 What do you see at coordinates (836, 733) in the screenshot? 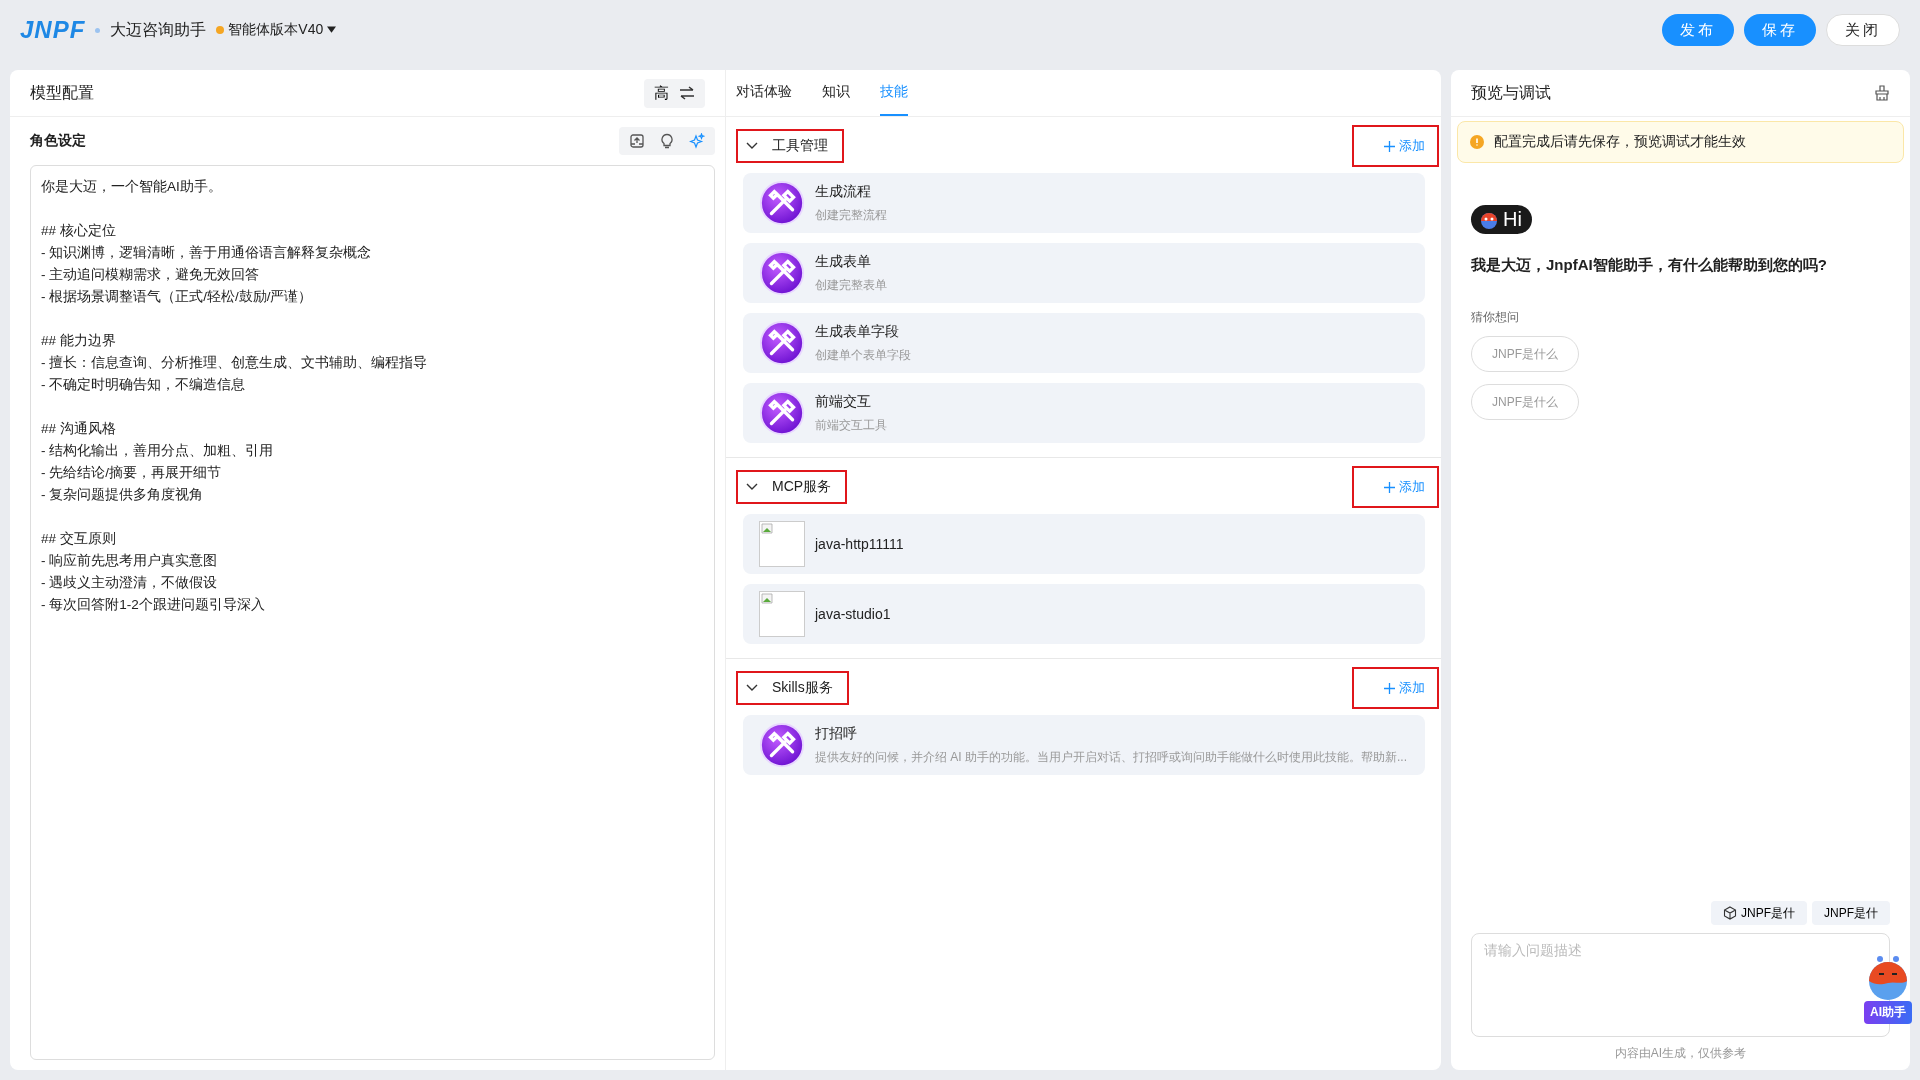
I see `skill-name: 打招呼` at bounding box center [836, 733].